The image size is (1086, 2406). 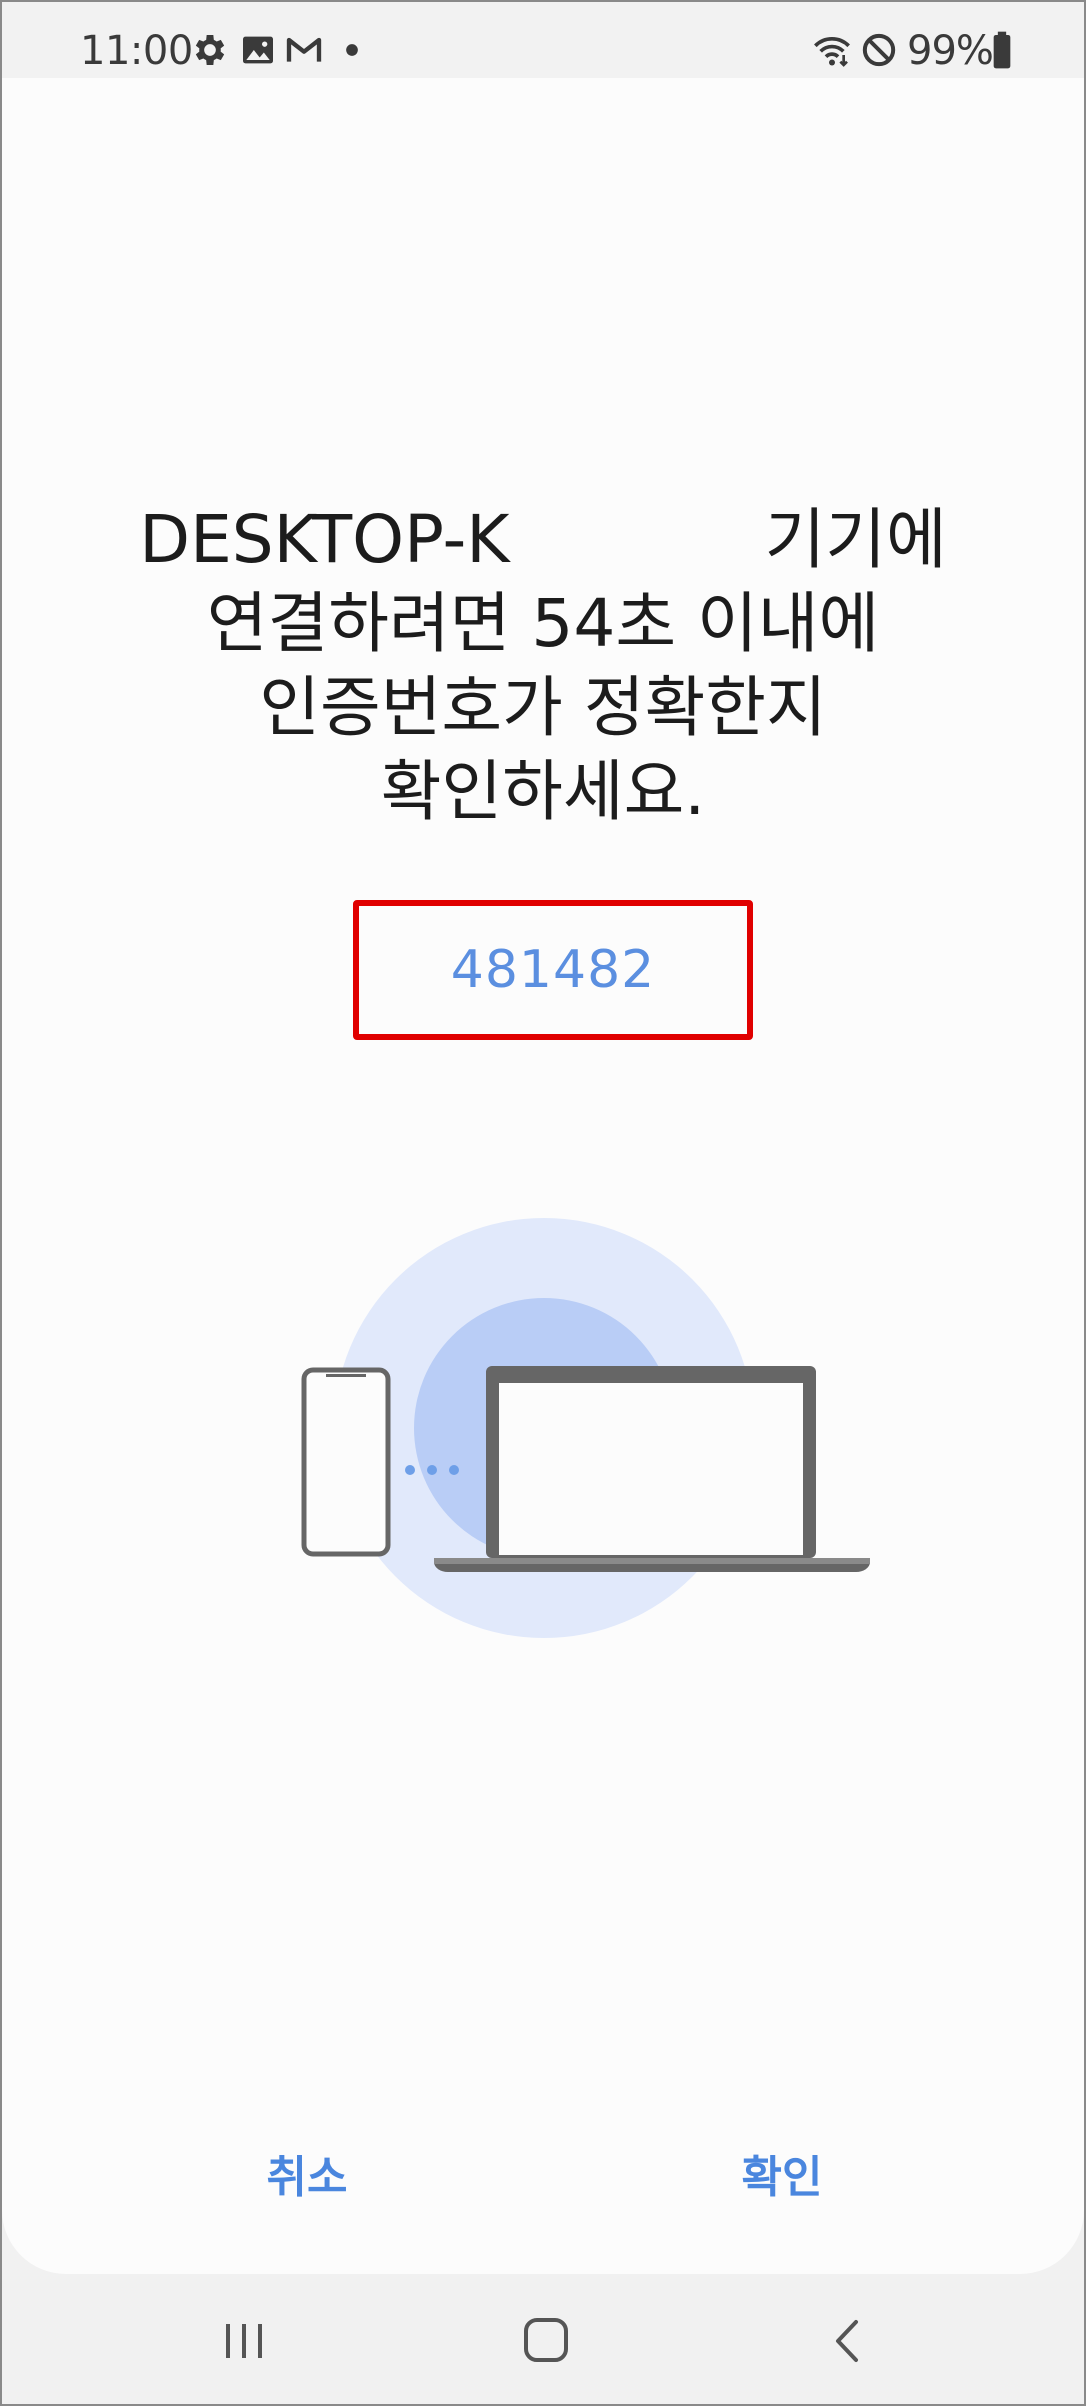 What do you see at coordinates (543, 623) in the screenshot?
I see `message-line-2: 연결하려면 54초 이내에` at bounding box center [543, 623].